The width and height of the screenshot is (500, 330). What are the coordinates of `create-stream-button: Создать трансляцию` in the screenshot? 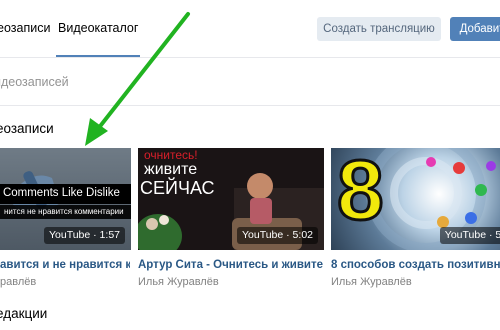 It's located at (379, 29).